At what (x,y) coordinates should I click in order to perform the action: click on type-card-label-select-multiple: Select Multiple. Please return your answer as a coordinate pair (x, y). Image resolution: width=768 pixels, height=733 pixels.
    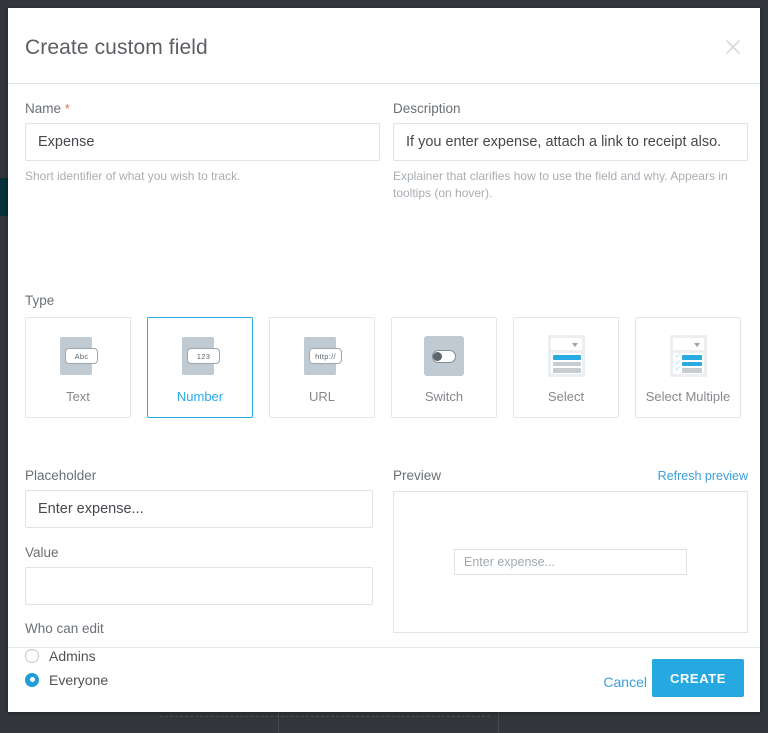
    Looking at the image, I should click on (688, 396).